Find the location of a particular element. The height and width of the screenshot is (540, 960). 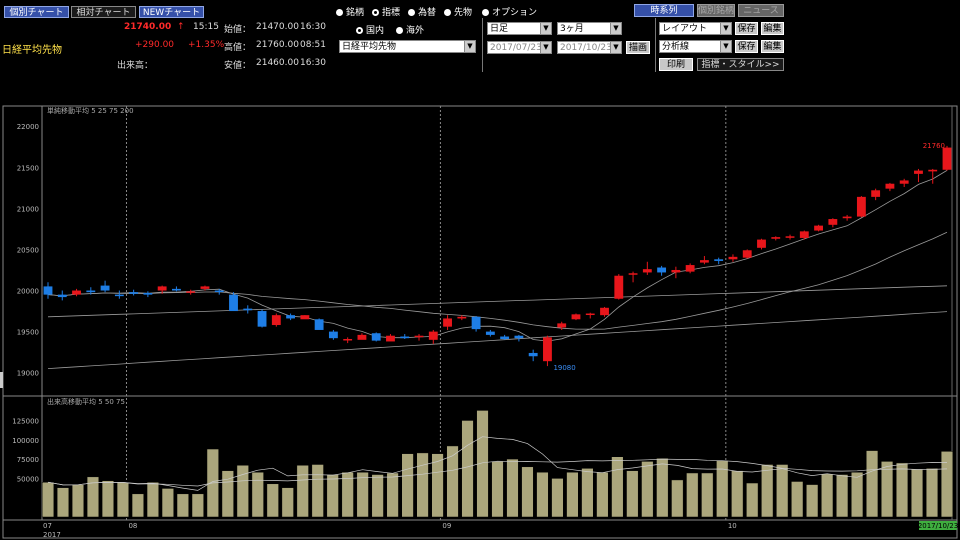

print-button: 印刷 is located at coordinates (676, 64).